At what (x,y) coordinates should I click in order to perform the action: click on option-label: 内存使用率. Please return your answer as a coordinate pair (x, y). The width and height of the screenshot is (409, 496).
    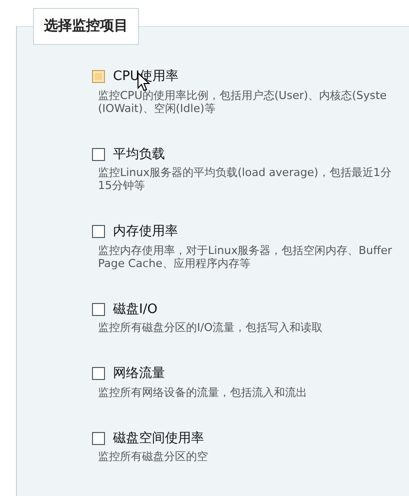
    Looking at the image, I should click on (145, 232).